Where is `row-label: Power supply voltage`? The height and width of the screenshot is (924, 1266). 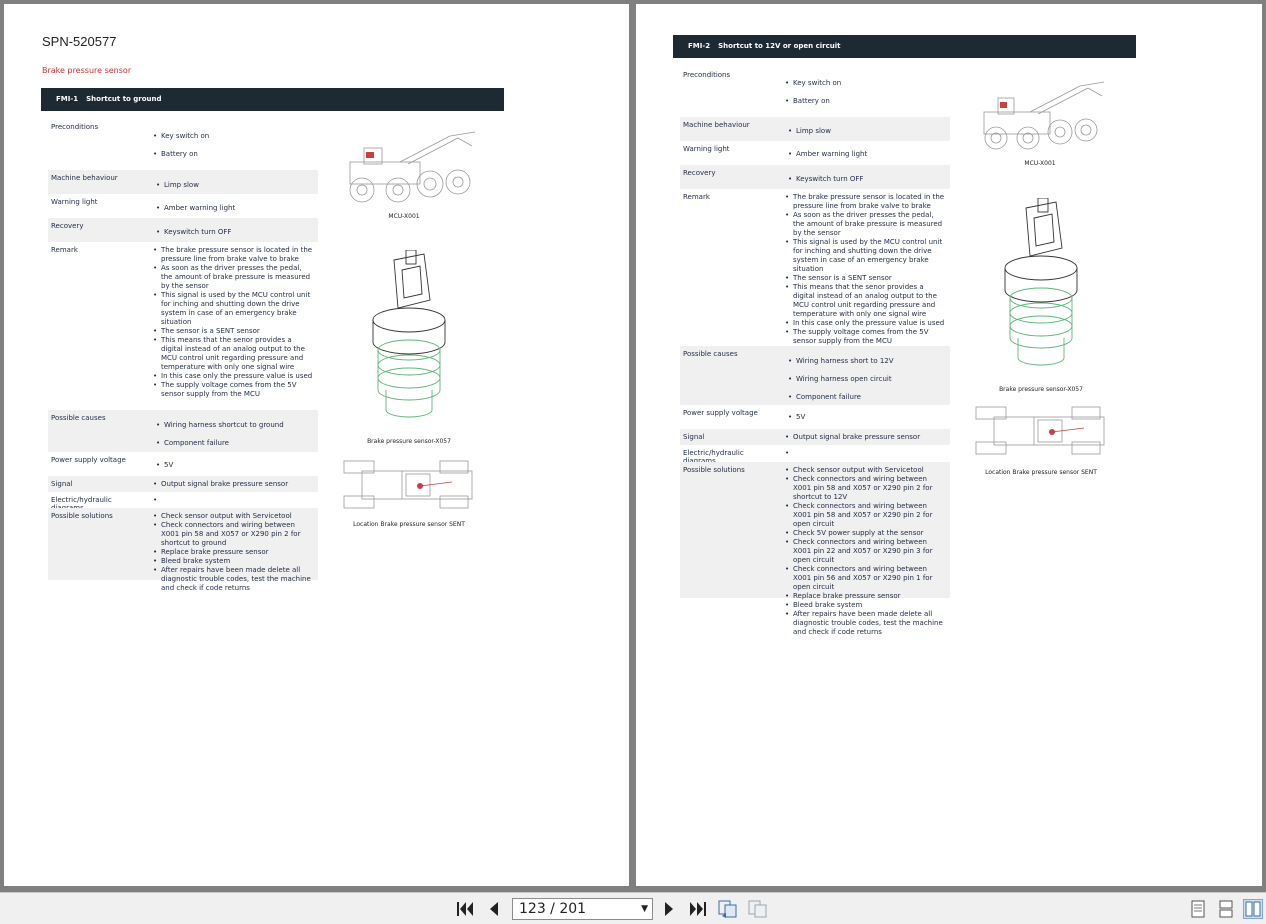 row-label: Power supply voltage is located at coordinates (88, 460).